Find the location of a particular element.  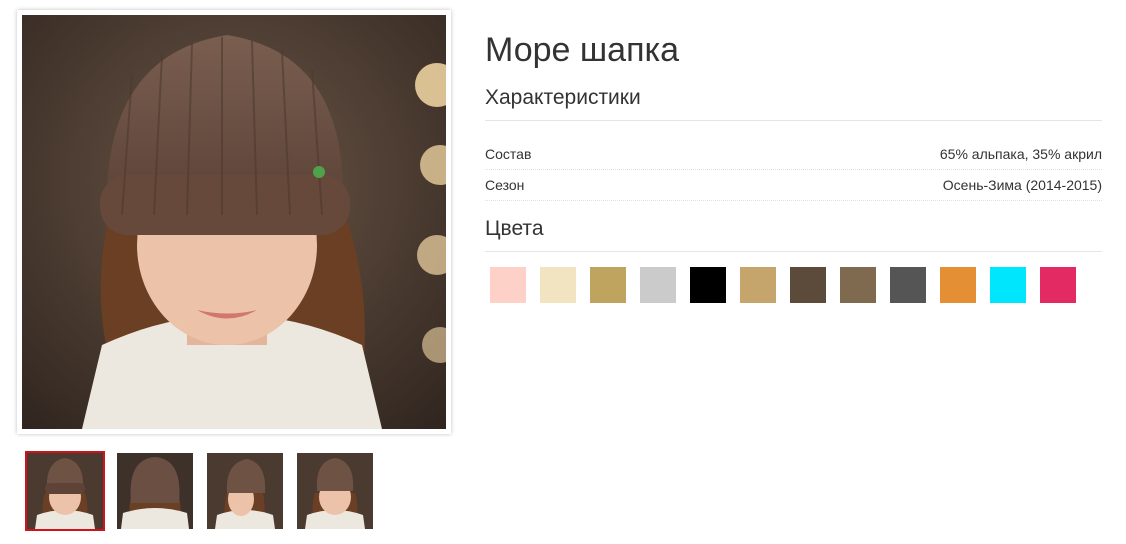

thumbnail-front is located at coordinates (65, 491).